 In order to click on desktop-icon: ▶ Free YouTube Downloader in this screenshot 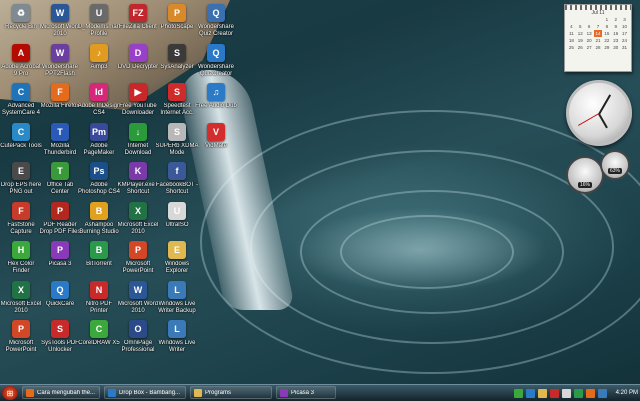, I will do `click(138, 100)`.